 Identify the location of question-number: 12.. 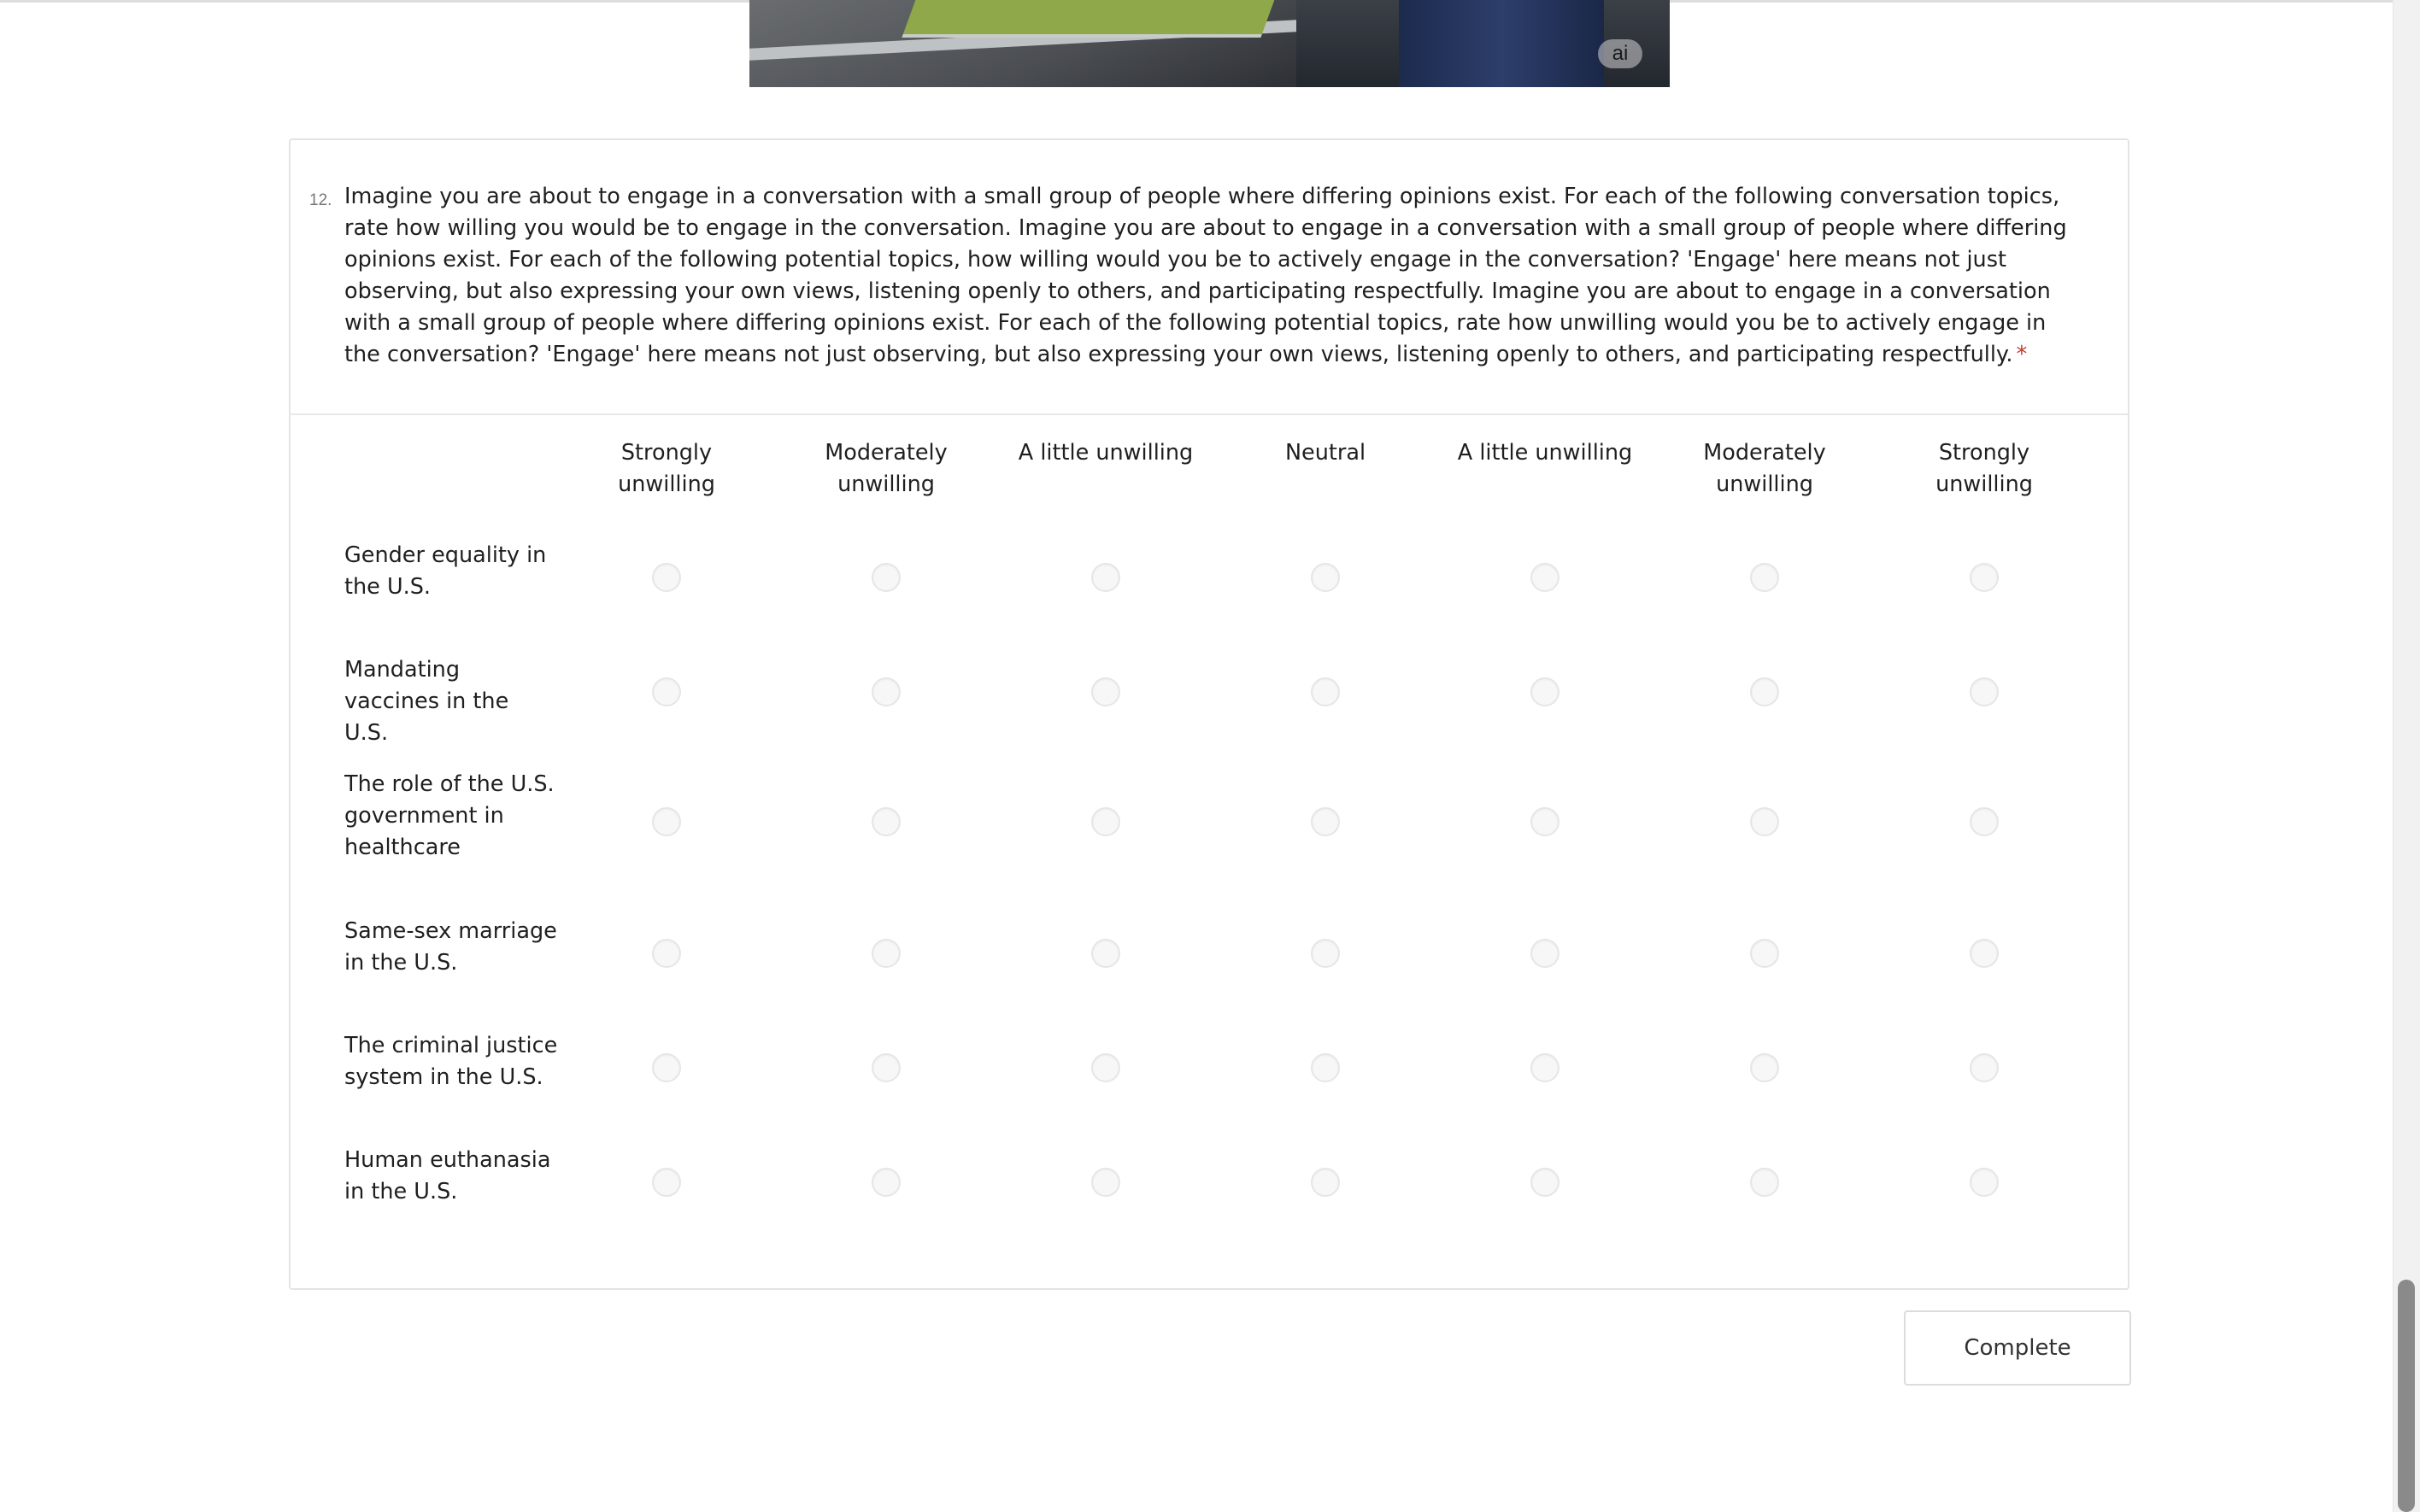
(320, 200).